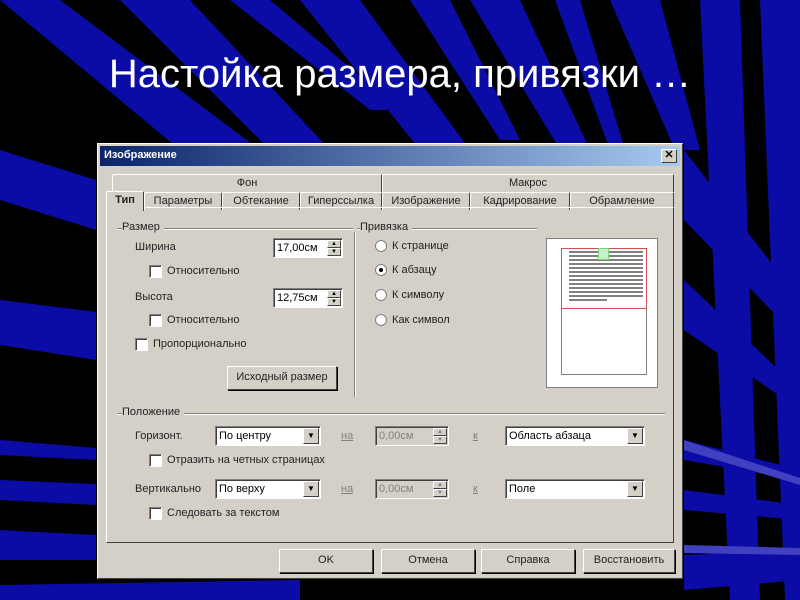 The height and width of the screenshot is (600, 800). I want to click on horizontal-to-select: Область абзаца ▼, so click(575, 436).